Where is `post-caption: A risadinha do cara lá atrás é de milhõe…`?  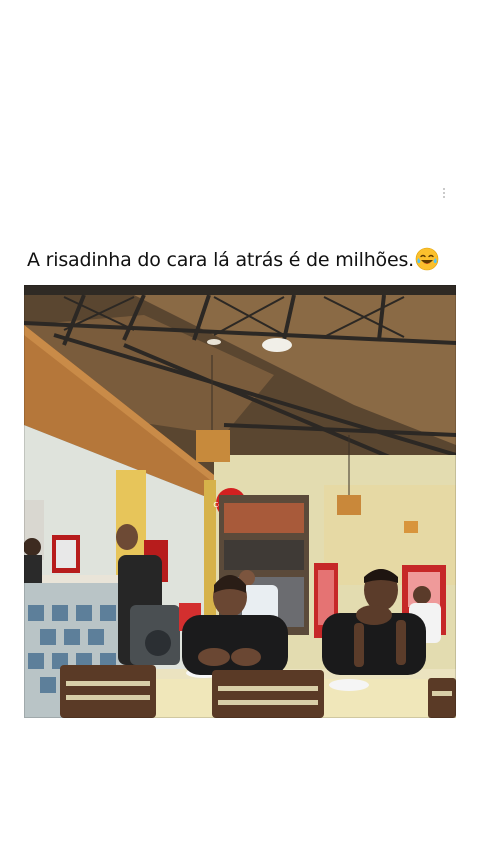
post-caption: A risadinha do cara lá atrás é de milhõe… is located at coordinates (247, 260).